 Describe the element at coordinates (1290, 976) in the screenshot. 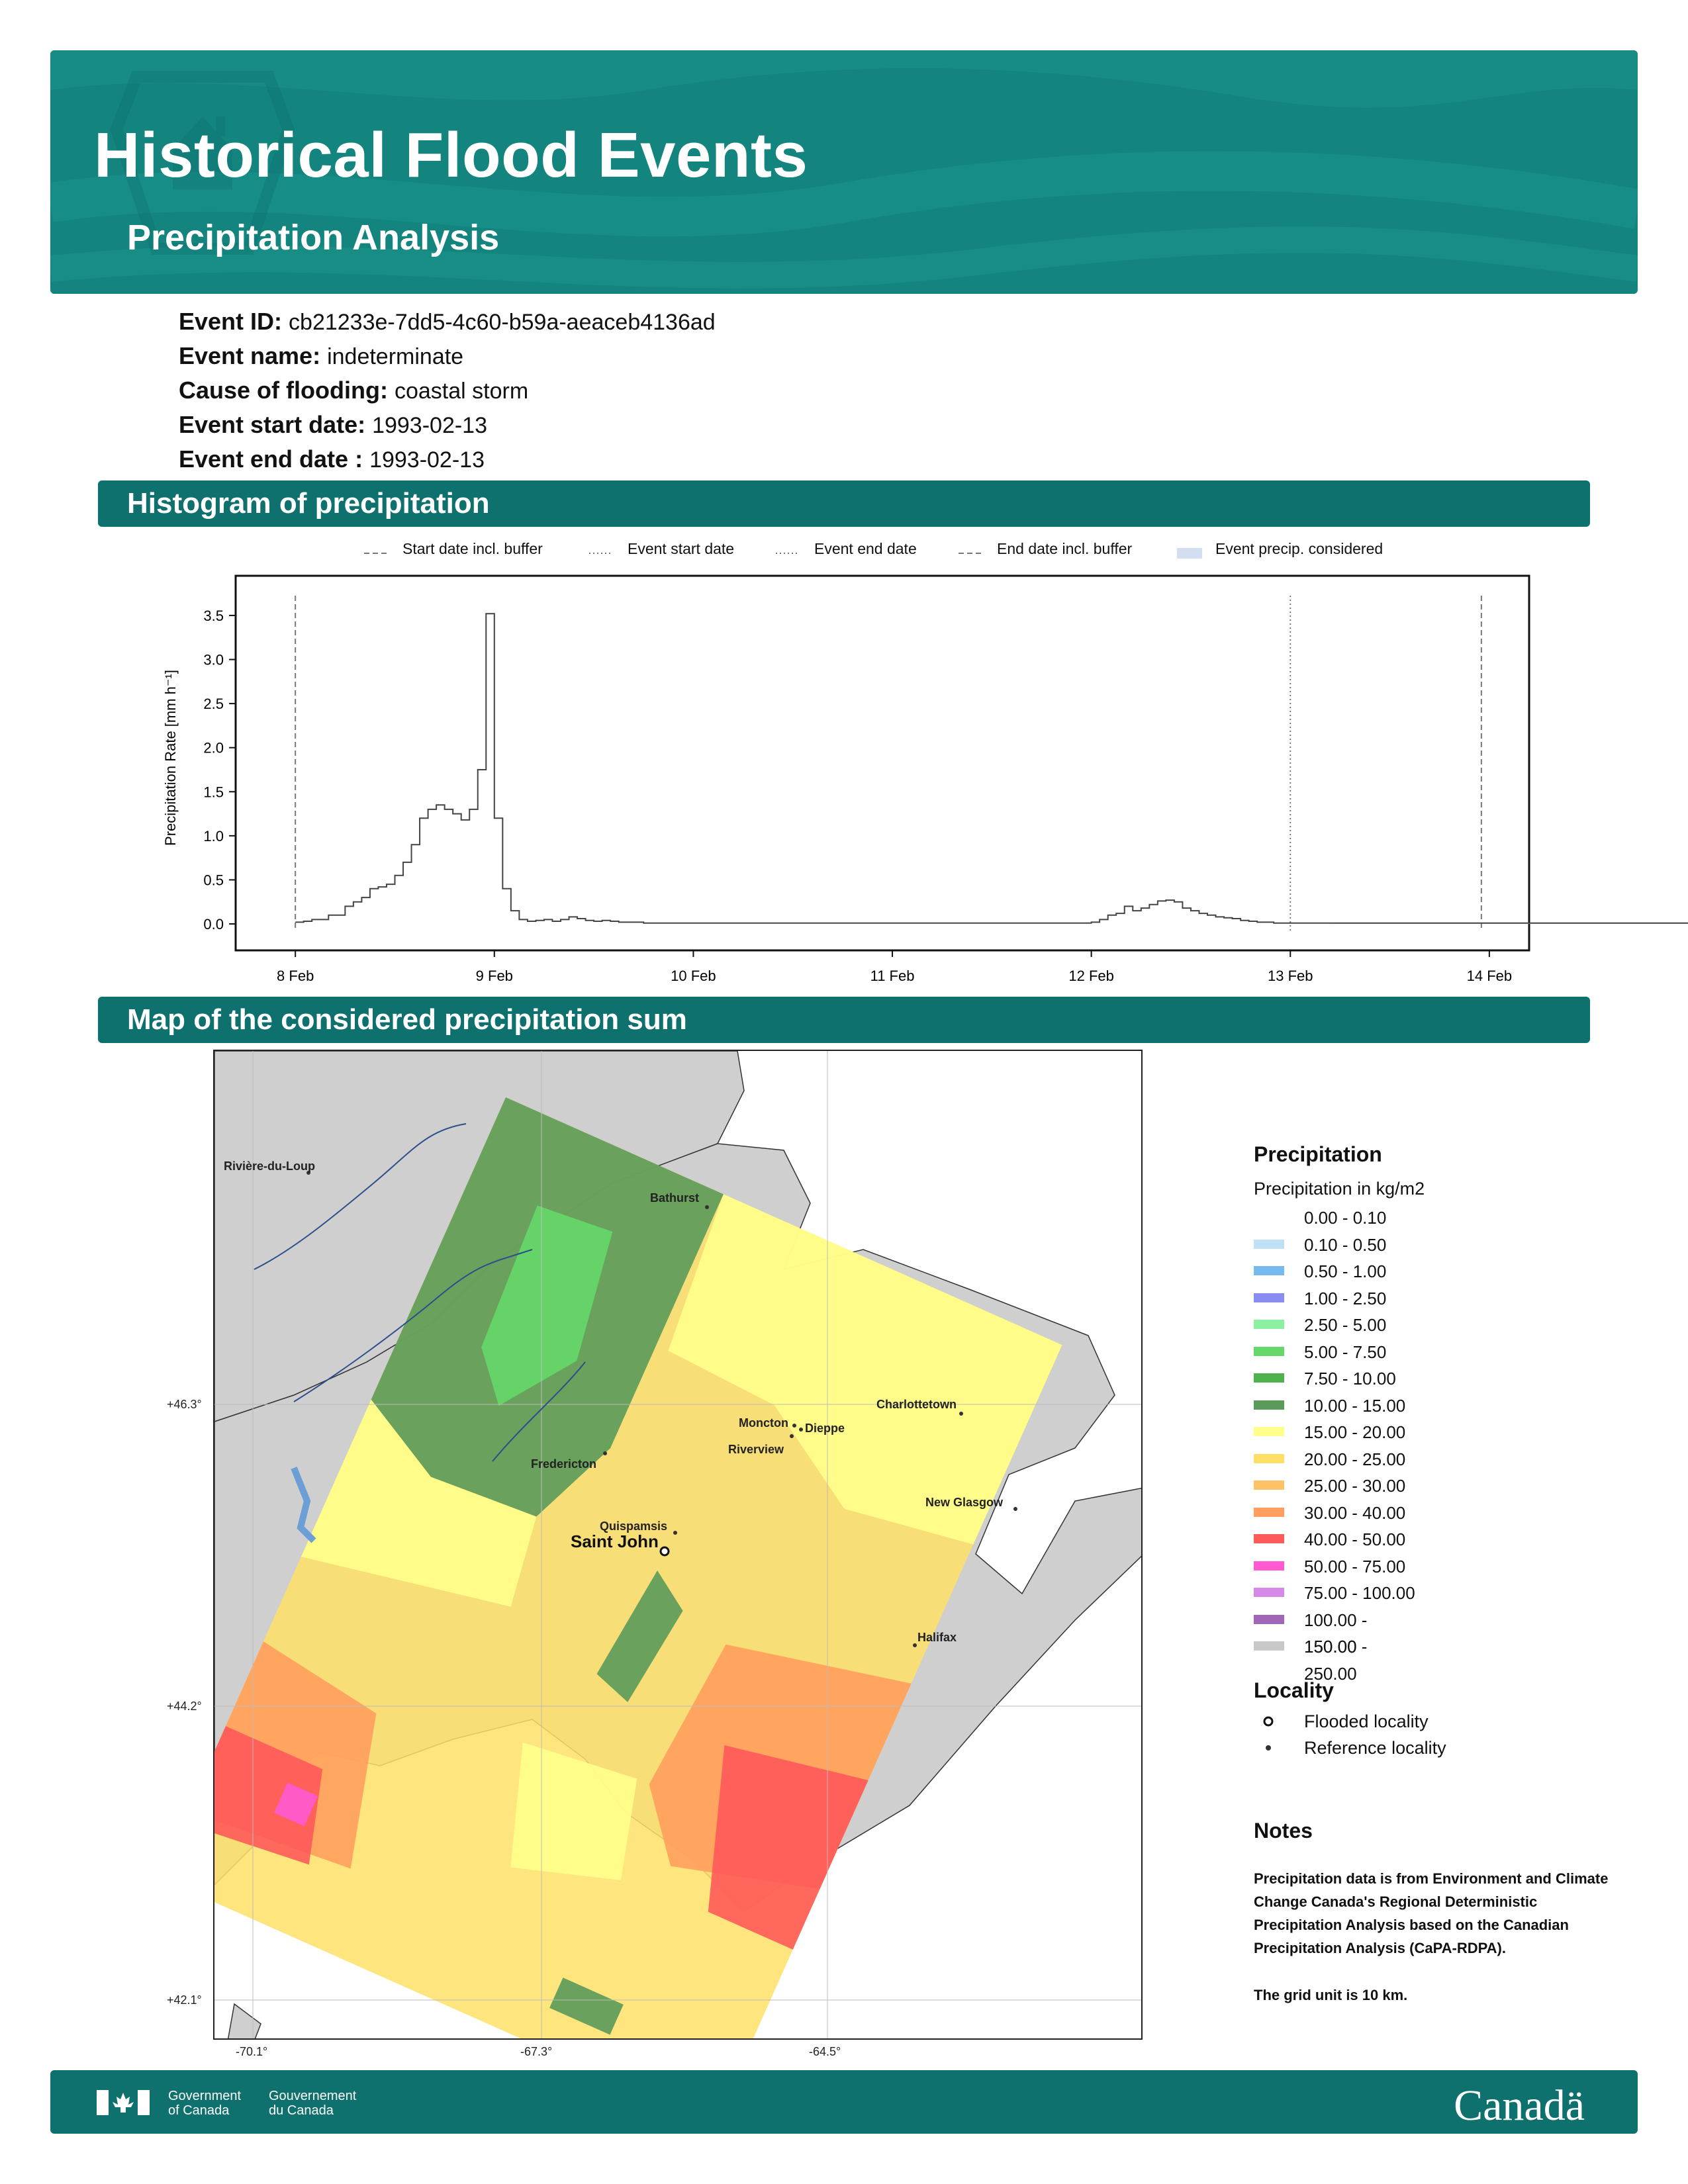

I see `x-tick-label: 13 Feb` at that location.